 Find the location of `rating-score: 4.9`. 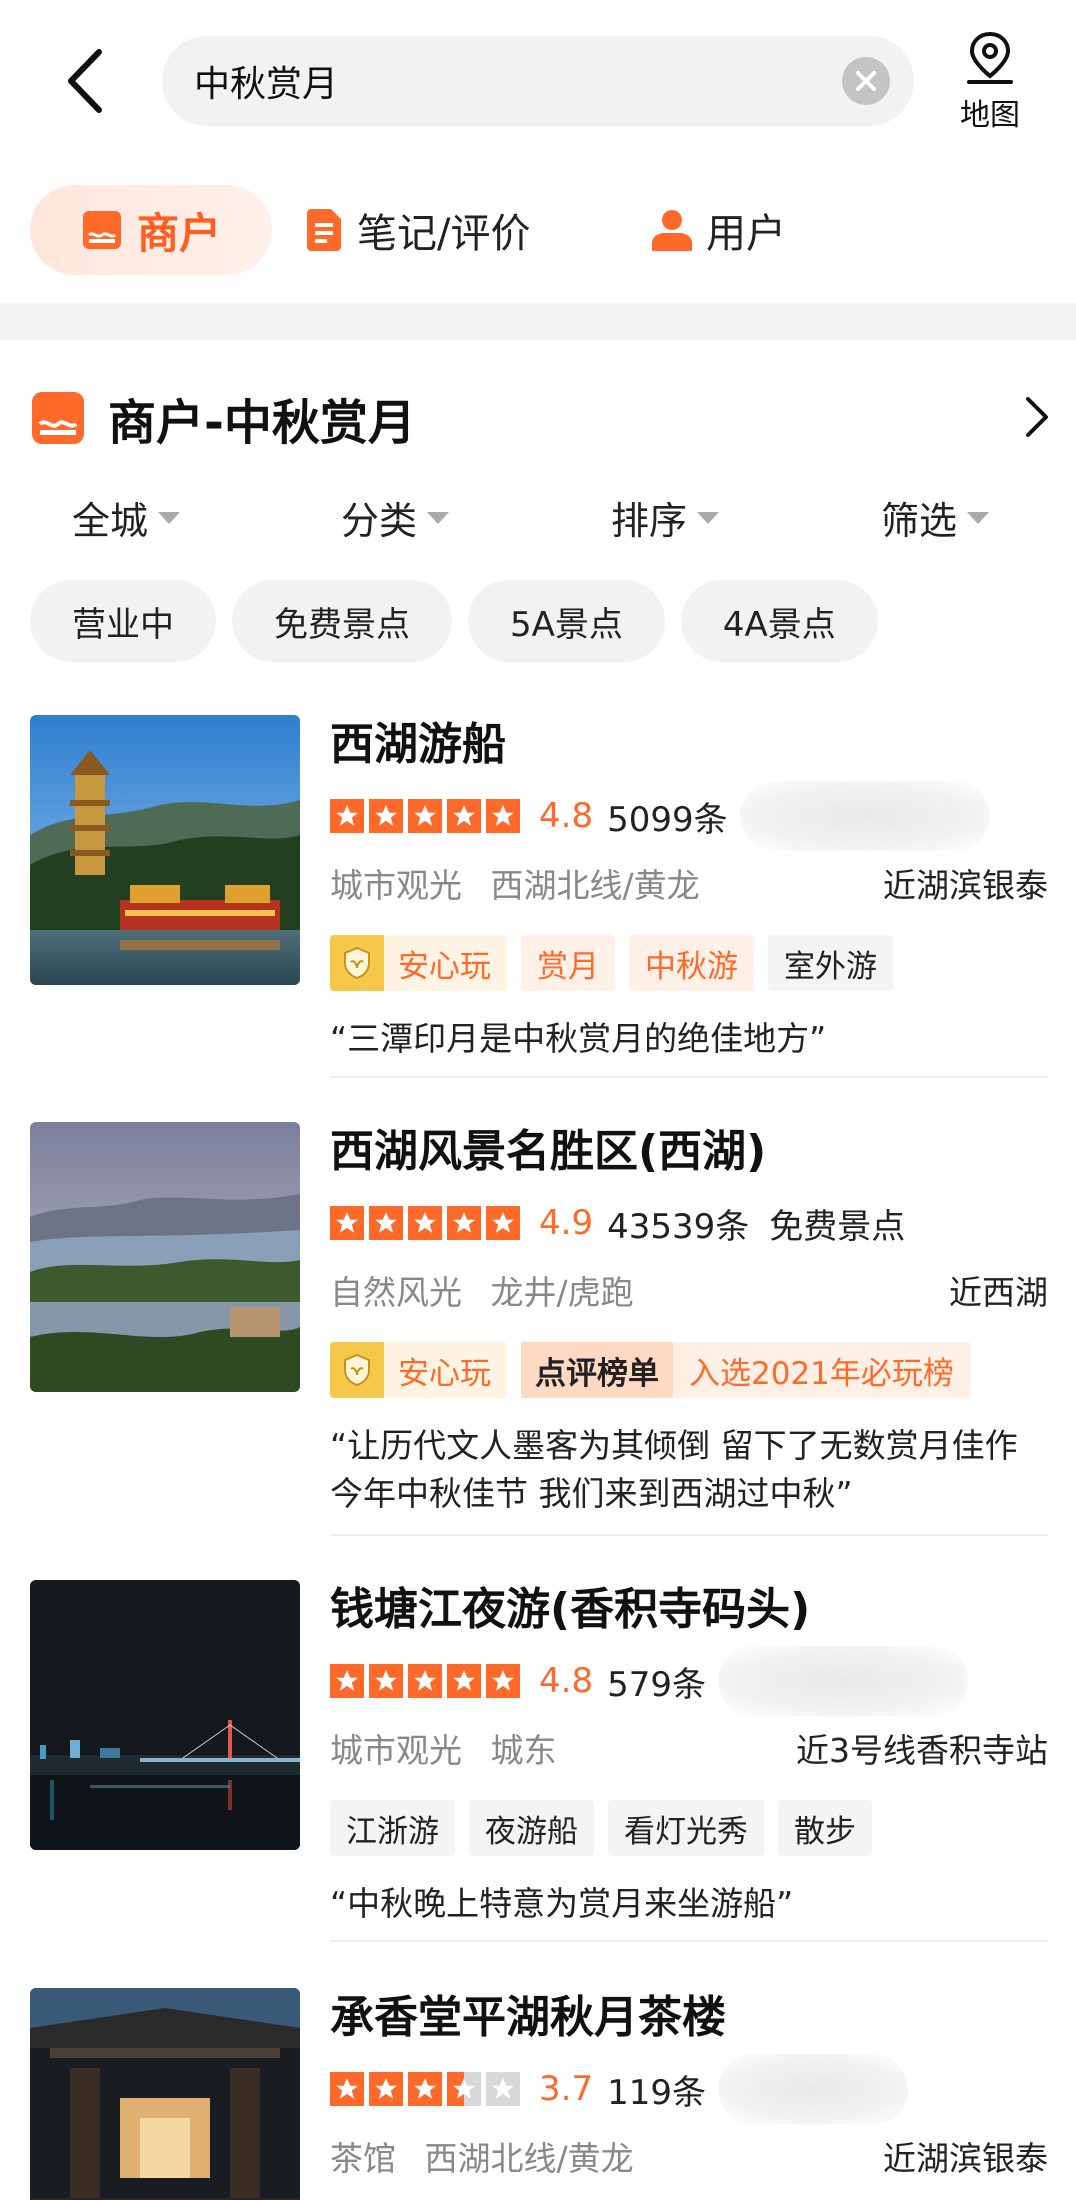

rating-score: 4.9 is located at coordinates (566, 1223).